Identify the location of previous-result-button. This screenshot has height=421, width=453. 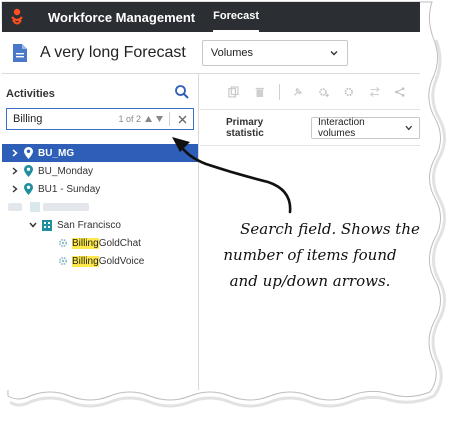
(148, 119).